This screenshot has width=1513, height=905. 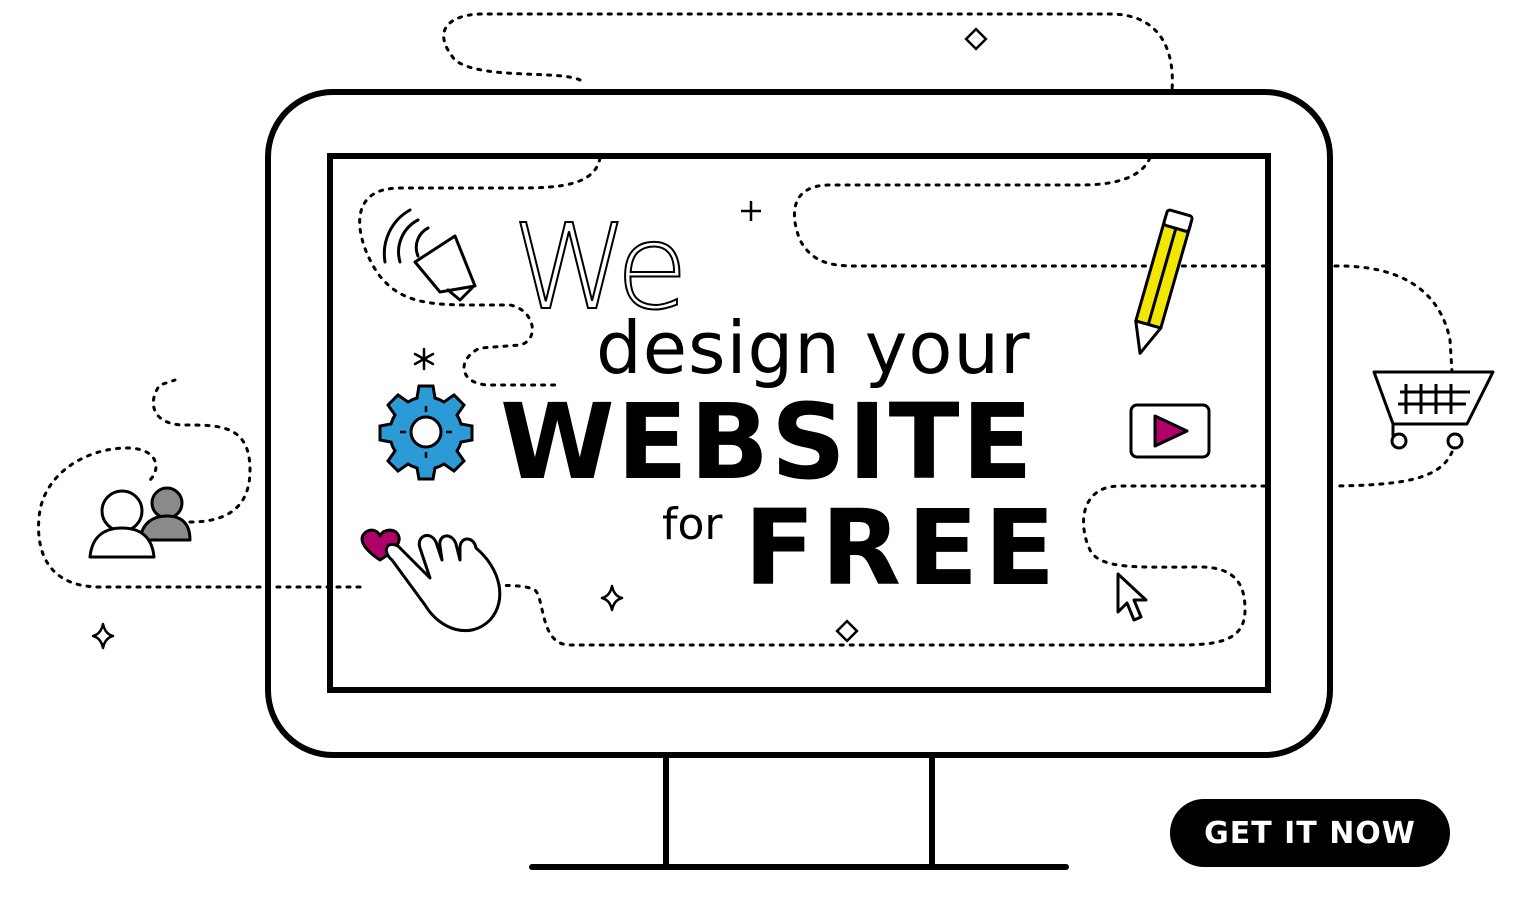 What do you see at coordinates (1132, 597) in the screenshot?
I see `cursor-icon` at bounding box center [1132, 597].